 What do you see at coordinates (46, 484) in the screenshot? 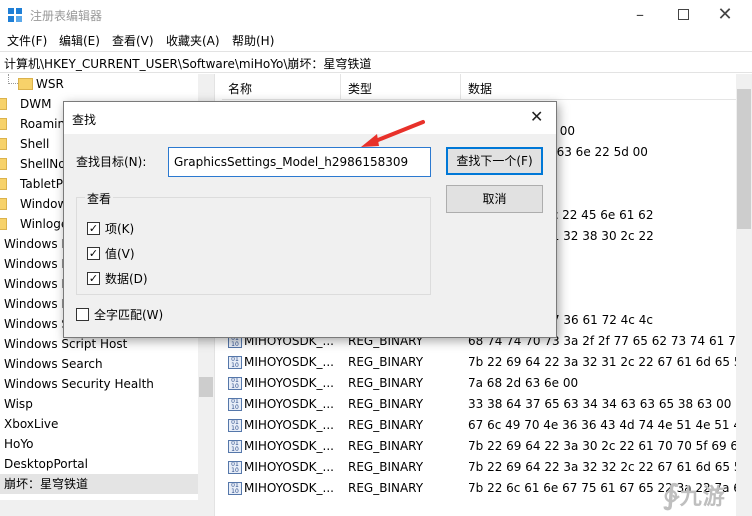
I see `tree-item-label: 崩坏：星穹铁道` at bounding box center [46, 484].